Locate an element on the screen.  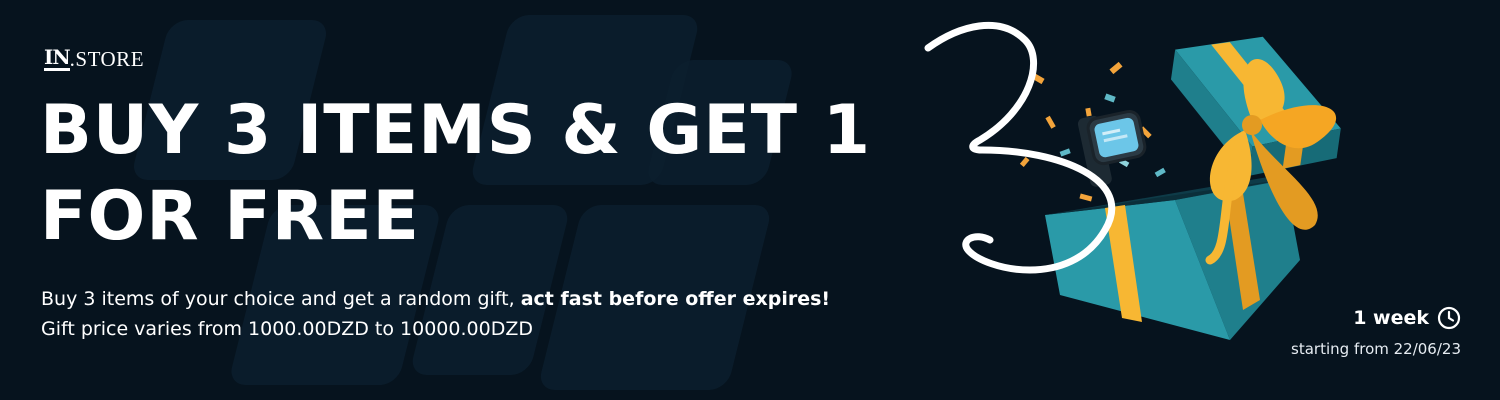
logo-mark: IN is located at coordinates (57, 58).